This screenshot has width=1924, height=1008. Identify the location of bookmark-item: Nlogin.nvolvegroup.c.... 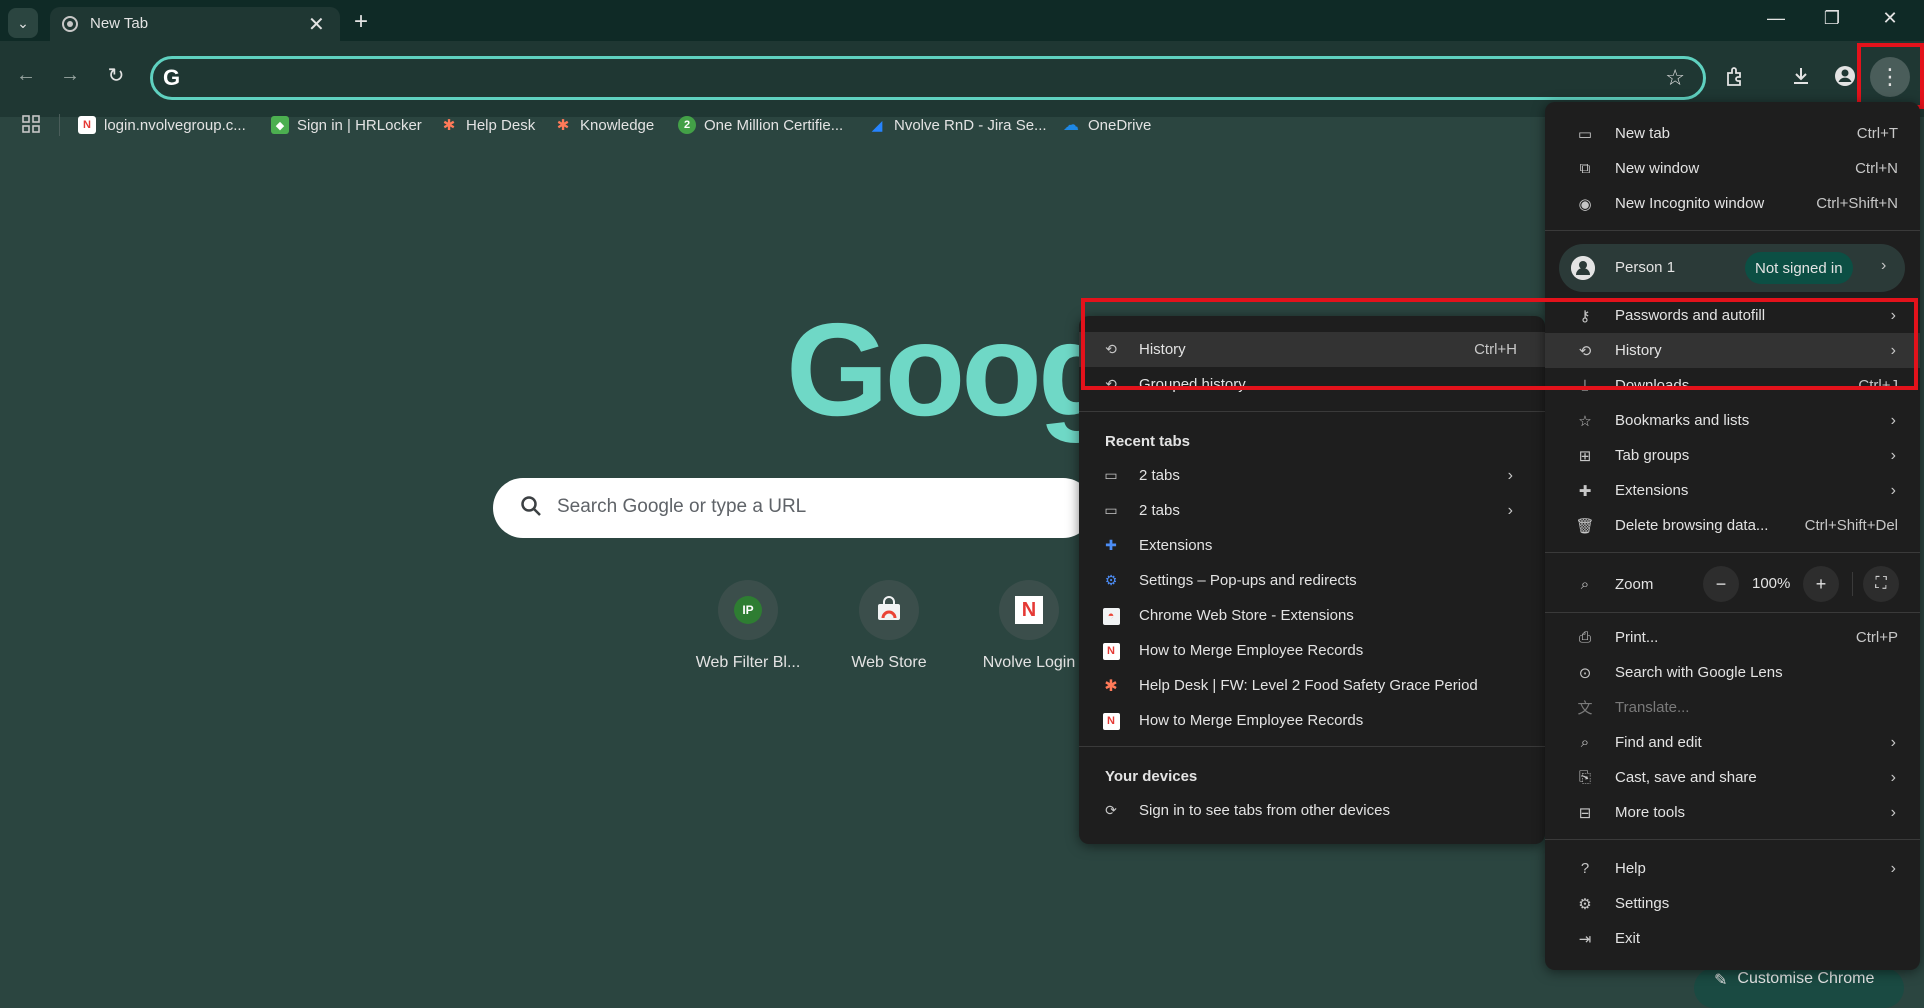
(162, 125).